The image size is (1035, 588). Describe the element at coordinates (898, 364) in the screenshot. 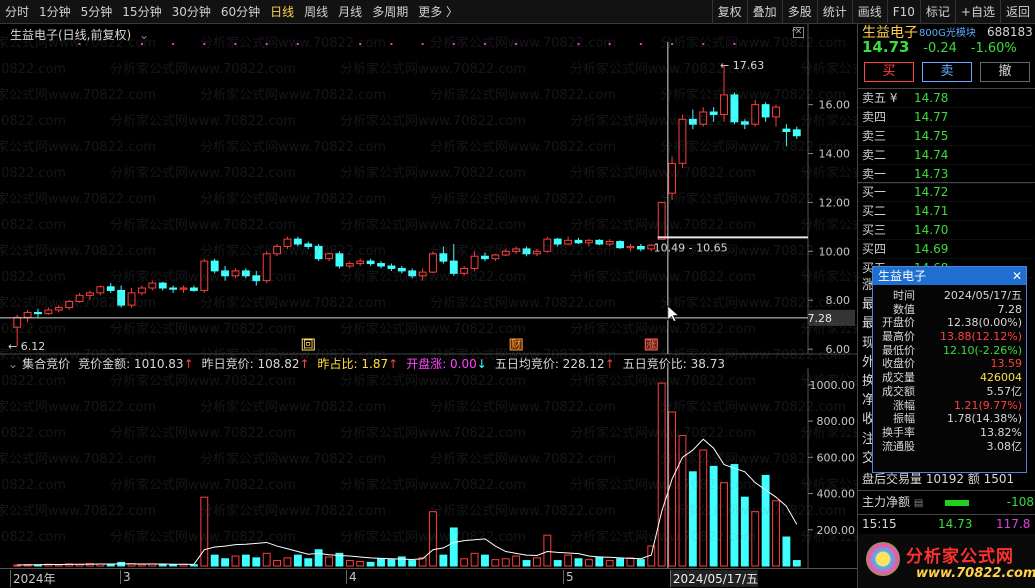

I see `popup-row-key: 收盘价` at that location.